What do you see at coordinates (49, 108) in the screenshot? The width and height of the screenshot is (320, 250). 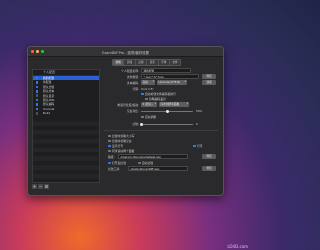 I see `list-item-label: Unicode` at bounding box center [49, 108].